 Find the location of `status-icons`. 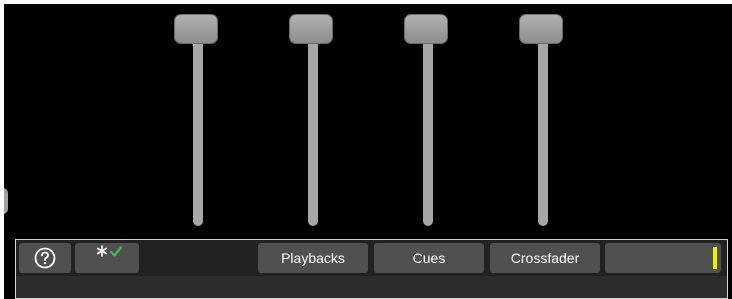

status-icons is located at coordinates (109, 251).